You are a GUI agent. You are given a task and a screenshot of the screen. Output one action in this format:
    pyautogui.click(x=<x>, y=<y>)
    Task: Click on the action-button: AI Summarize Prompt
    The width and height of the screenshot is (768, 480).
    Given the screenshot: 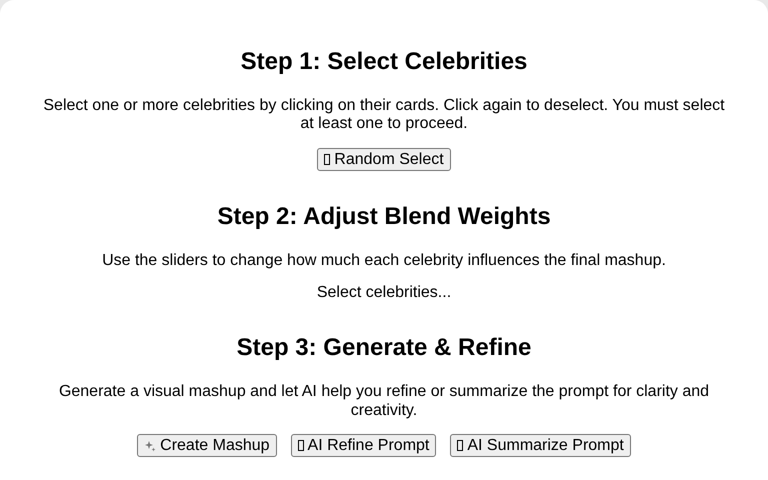 What is the action you would take?
    pyautogui.click(x=540, y=446)
    